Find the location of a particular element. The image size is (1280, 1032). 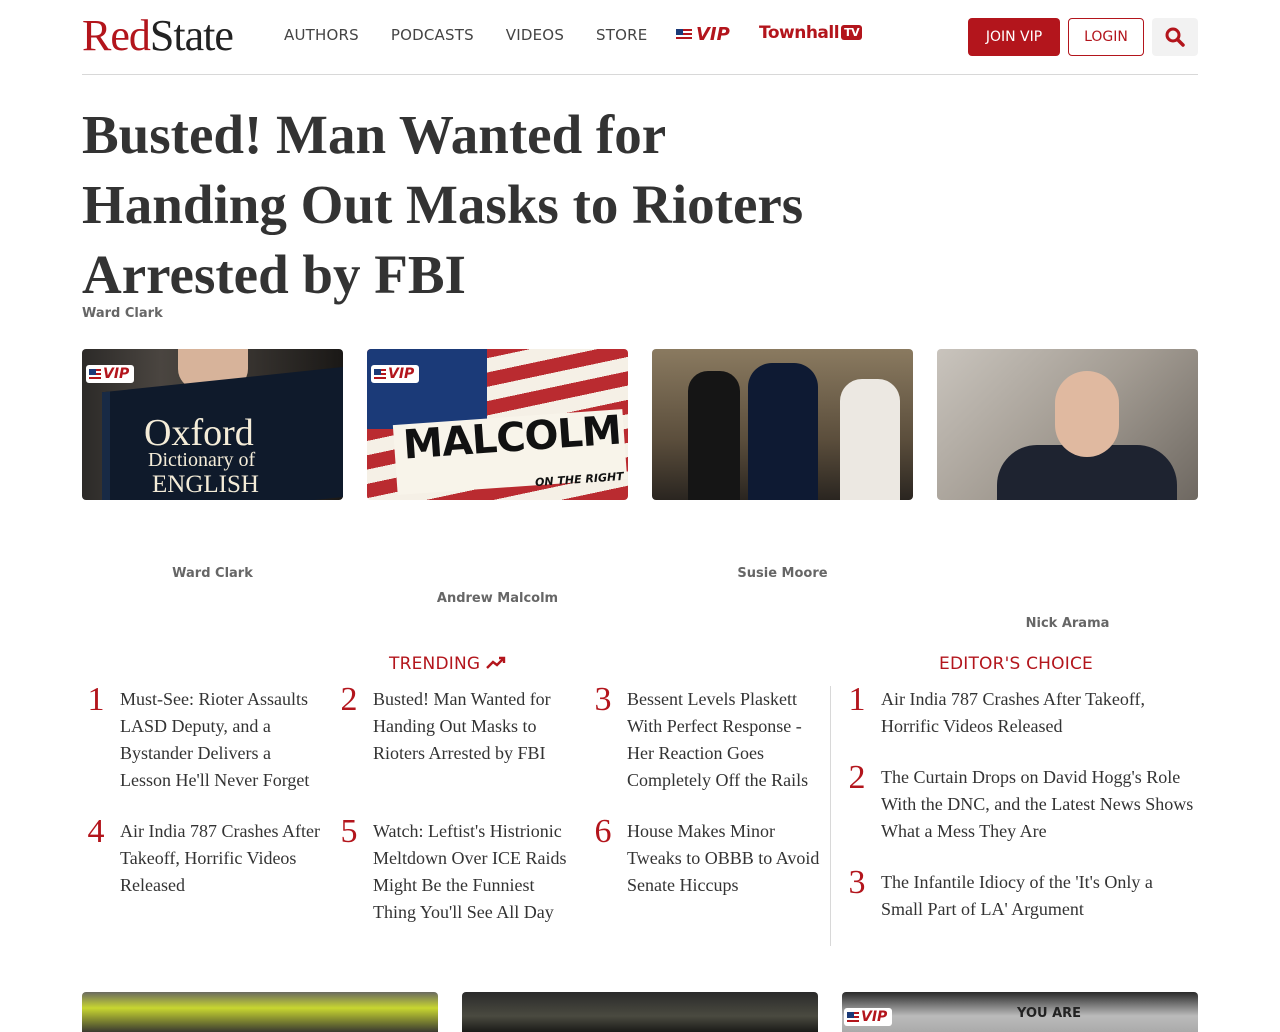

townhall-label: Townhall is located at coordinates (799, 33).